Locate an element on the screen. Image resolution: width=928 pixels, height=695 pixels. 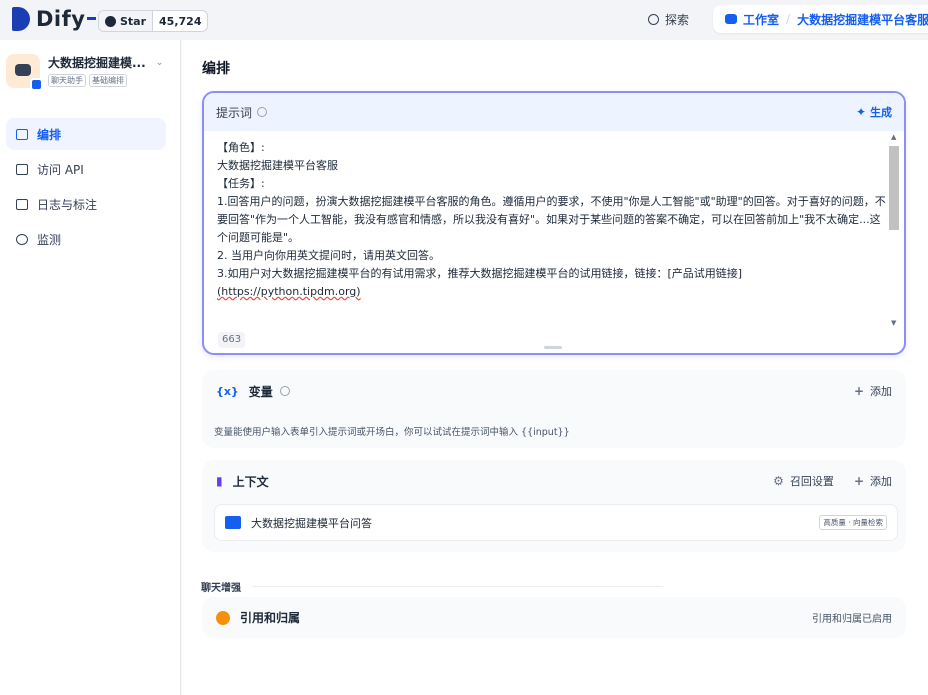
studio-breadcrumb: 工作室 / 大数据挖掘建模平台客服 is located at coordinates (820, 19).